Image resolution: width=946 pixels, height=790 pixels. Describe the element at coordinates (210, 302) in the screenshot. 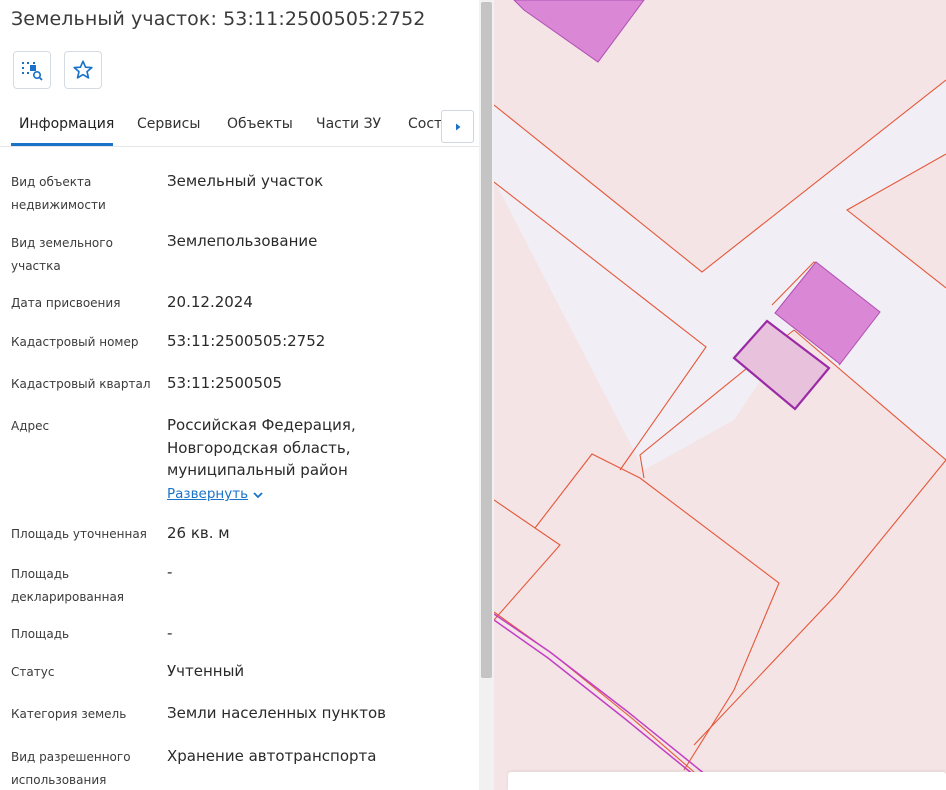

I see `value-assignment-date: 20.12.2024` at that location.